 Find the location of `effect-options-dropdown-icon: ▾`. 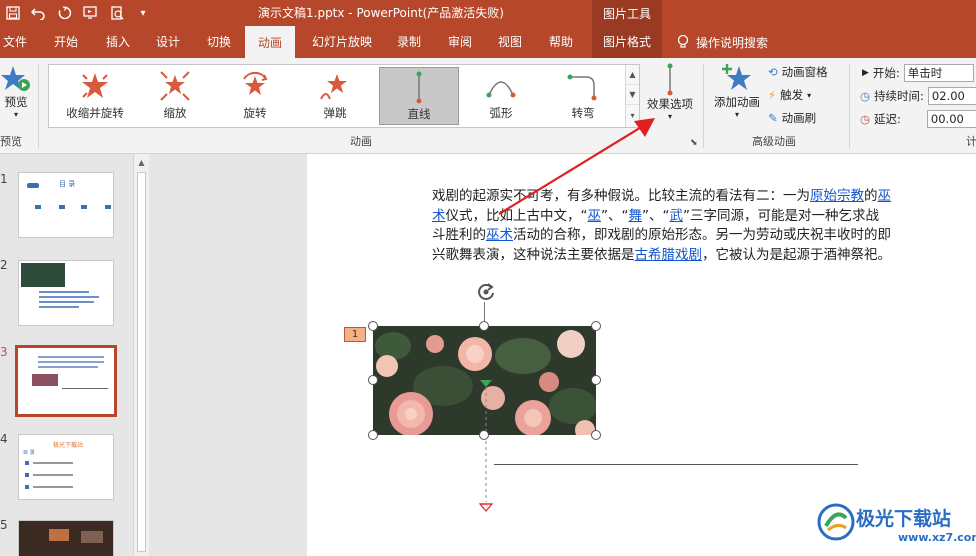

effect-options-dropdown-icon: ▾ is located at coordinates (669, 116).